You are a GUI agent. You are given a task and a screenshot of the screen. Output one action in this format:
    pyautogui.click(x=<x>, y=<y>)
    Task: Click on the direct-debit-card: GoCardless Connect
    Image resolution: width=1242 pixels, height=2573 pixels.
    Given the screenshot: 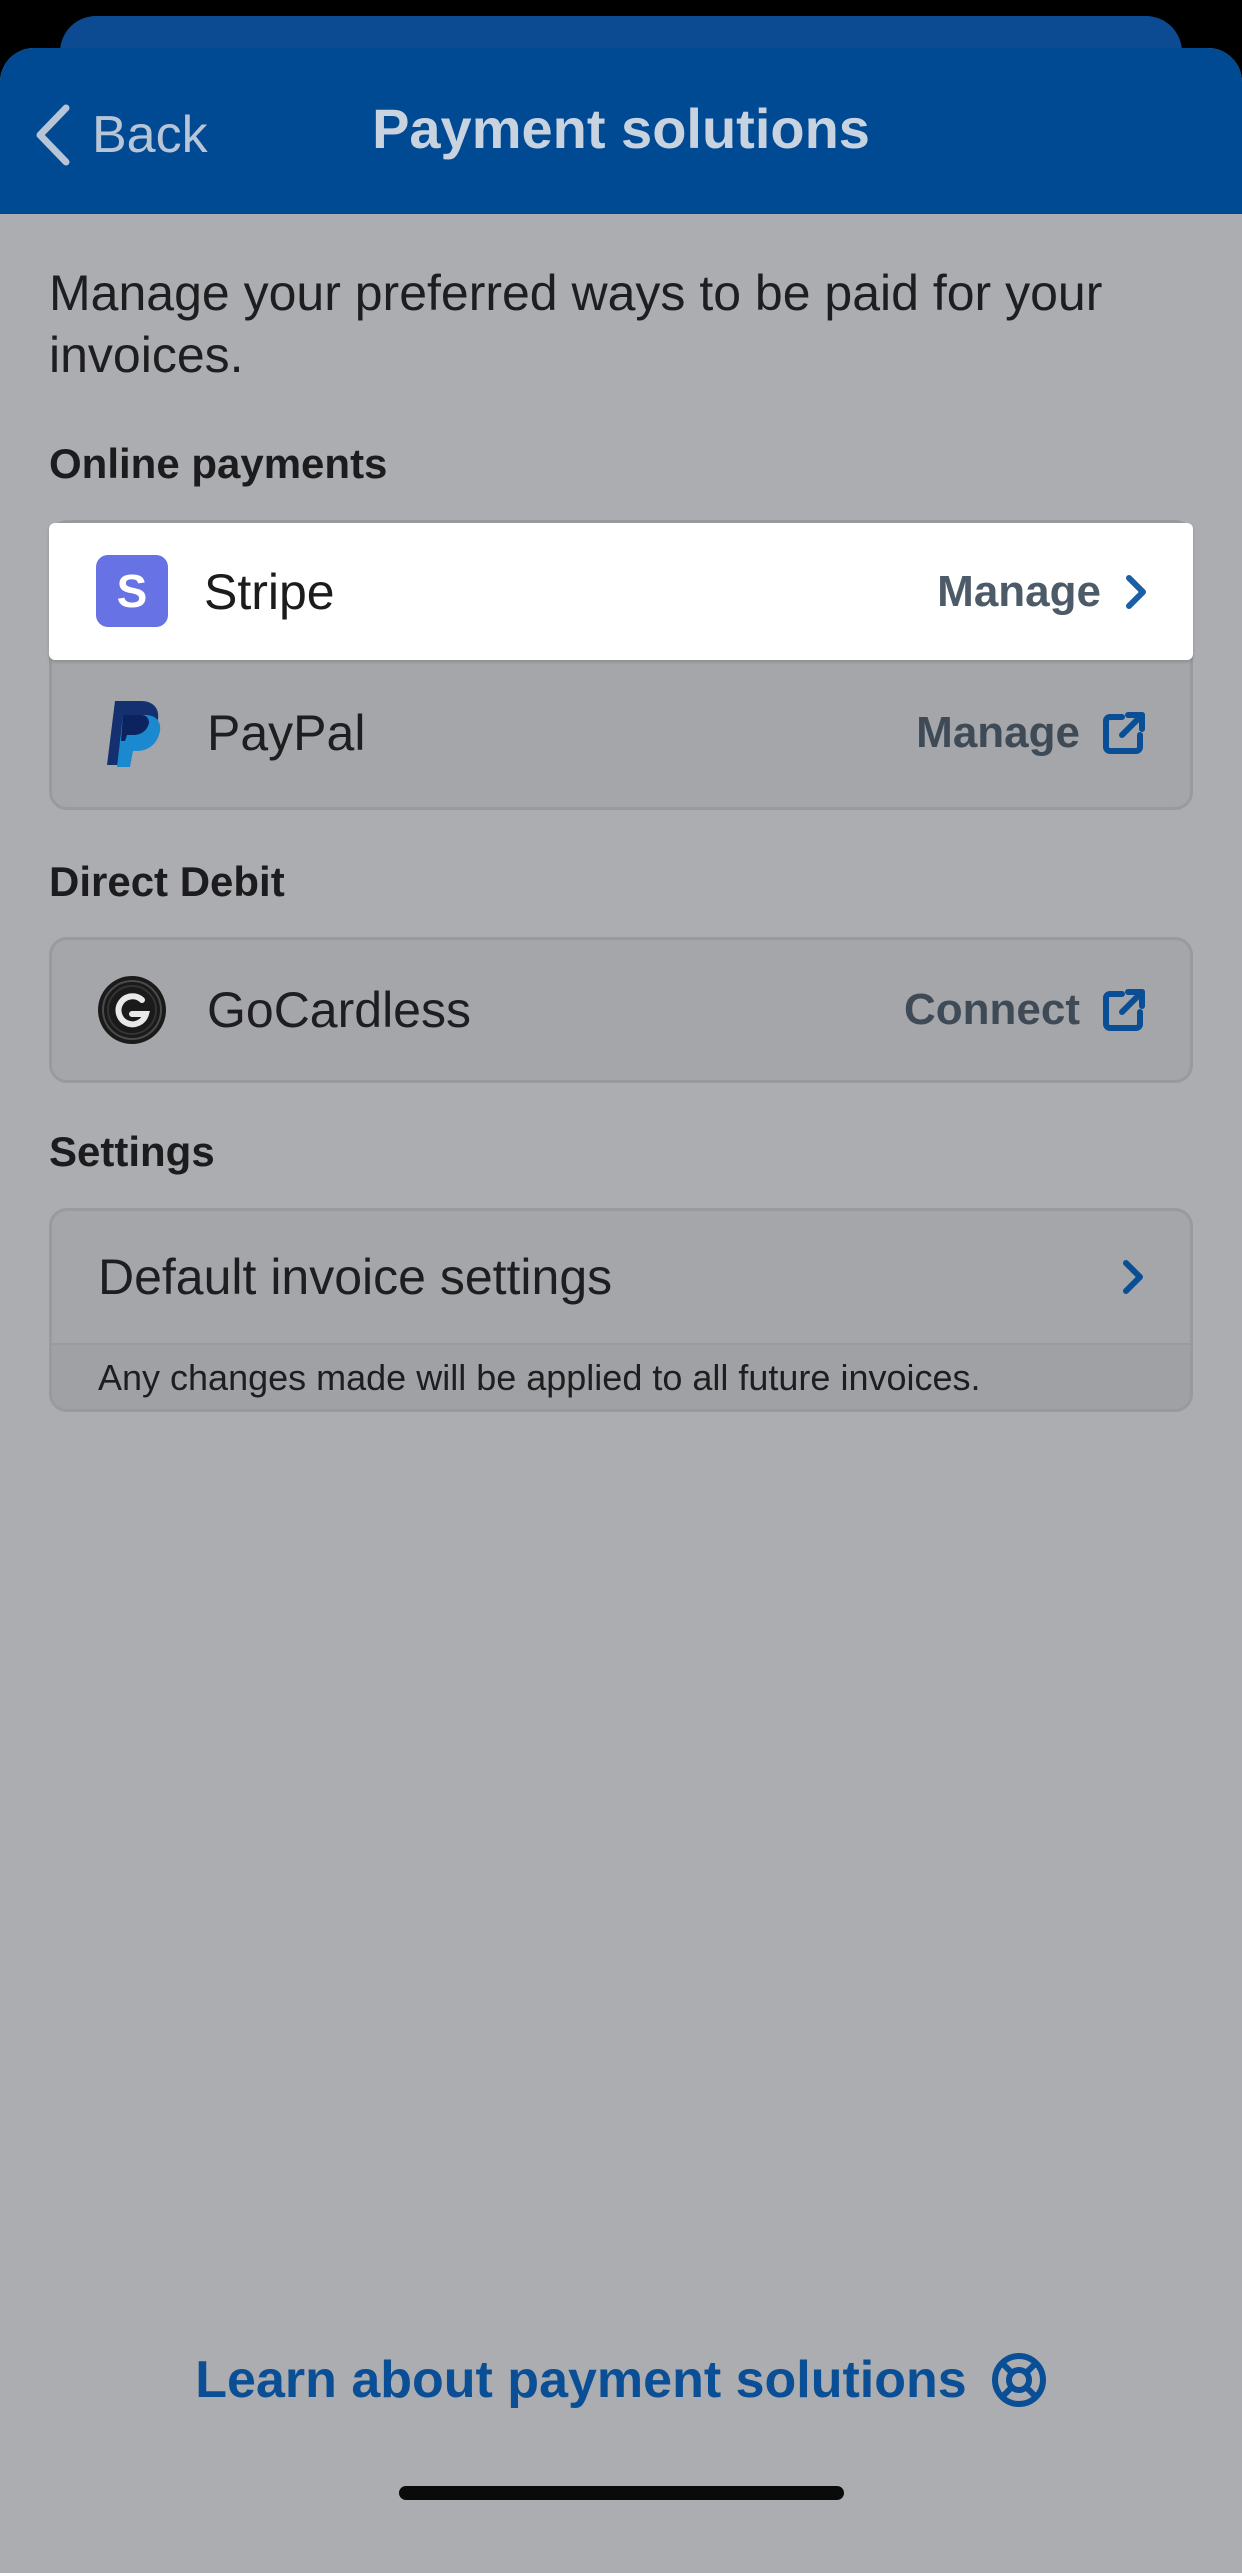 What is the action you would take?
    pyautogui.click(x=621, y=1010)
    